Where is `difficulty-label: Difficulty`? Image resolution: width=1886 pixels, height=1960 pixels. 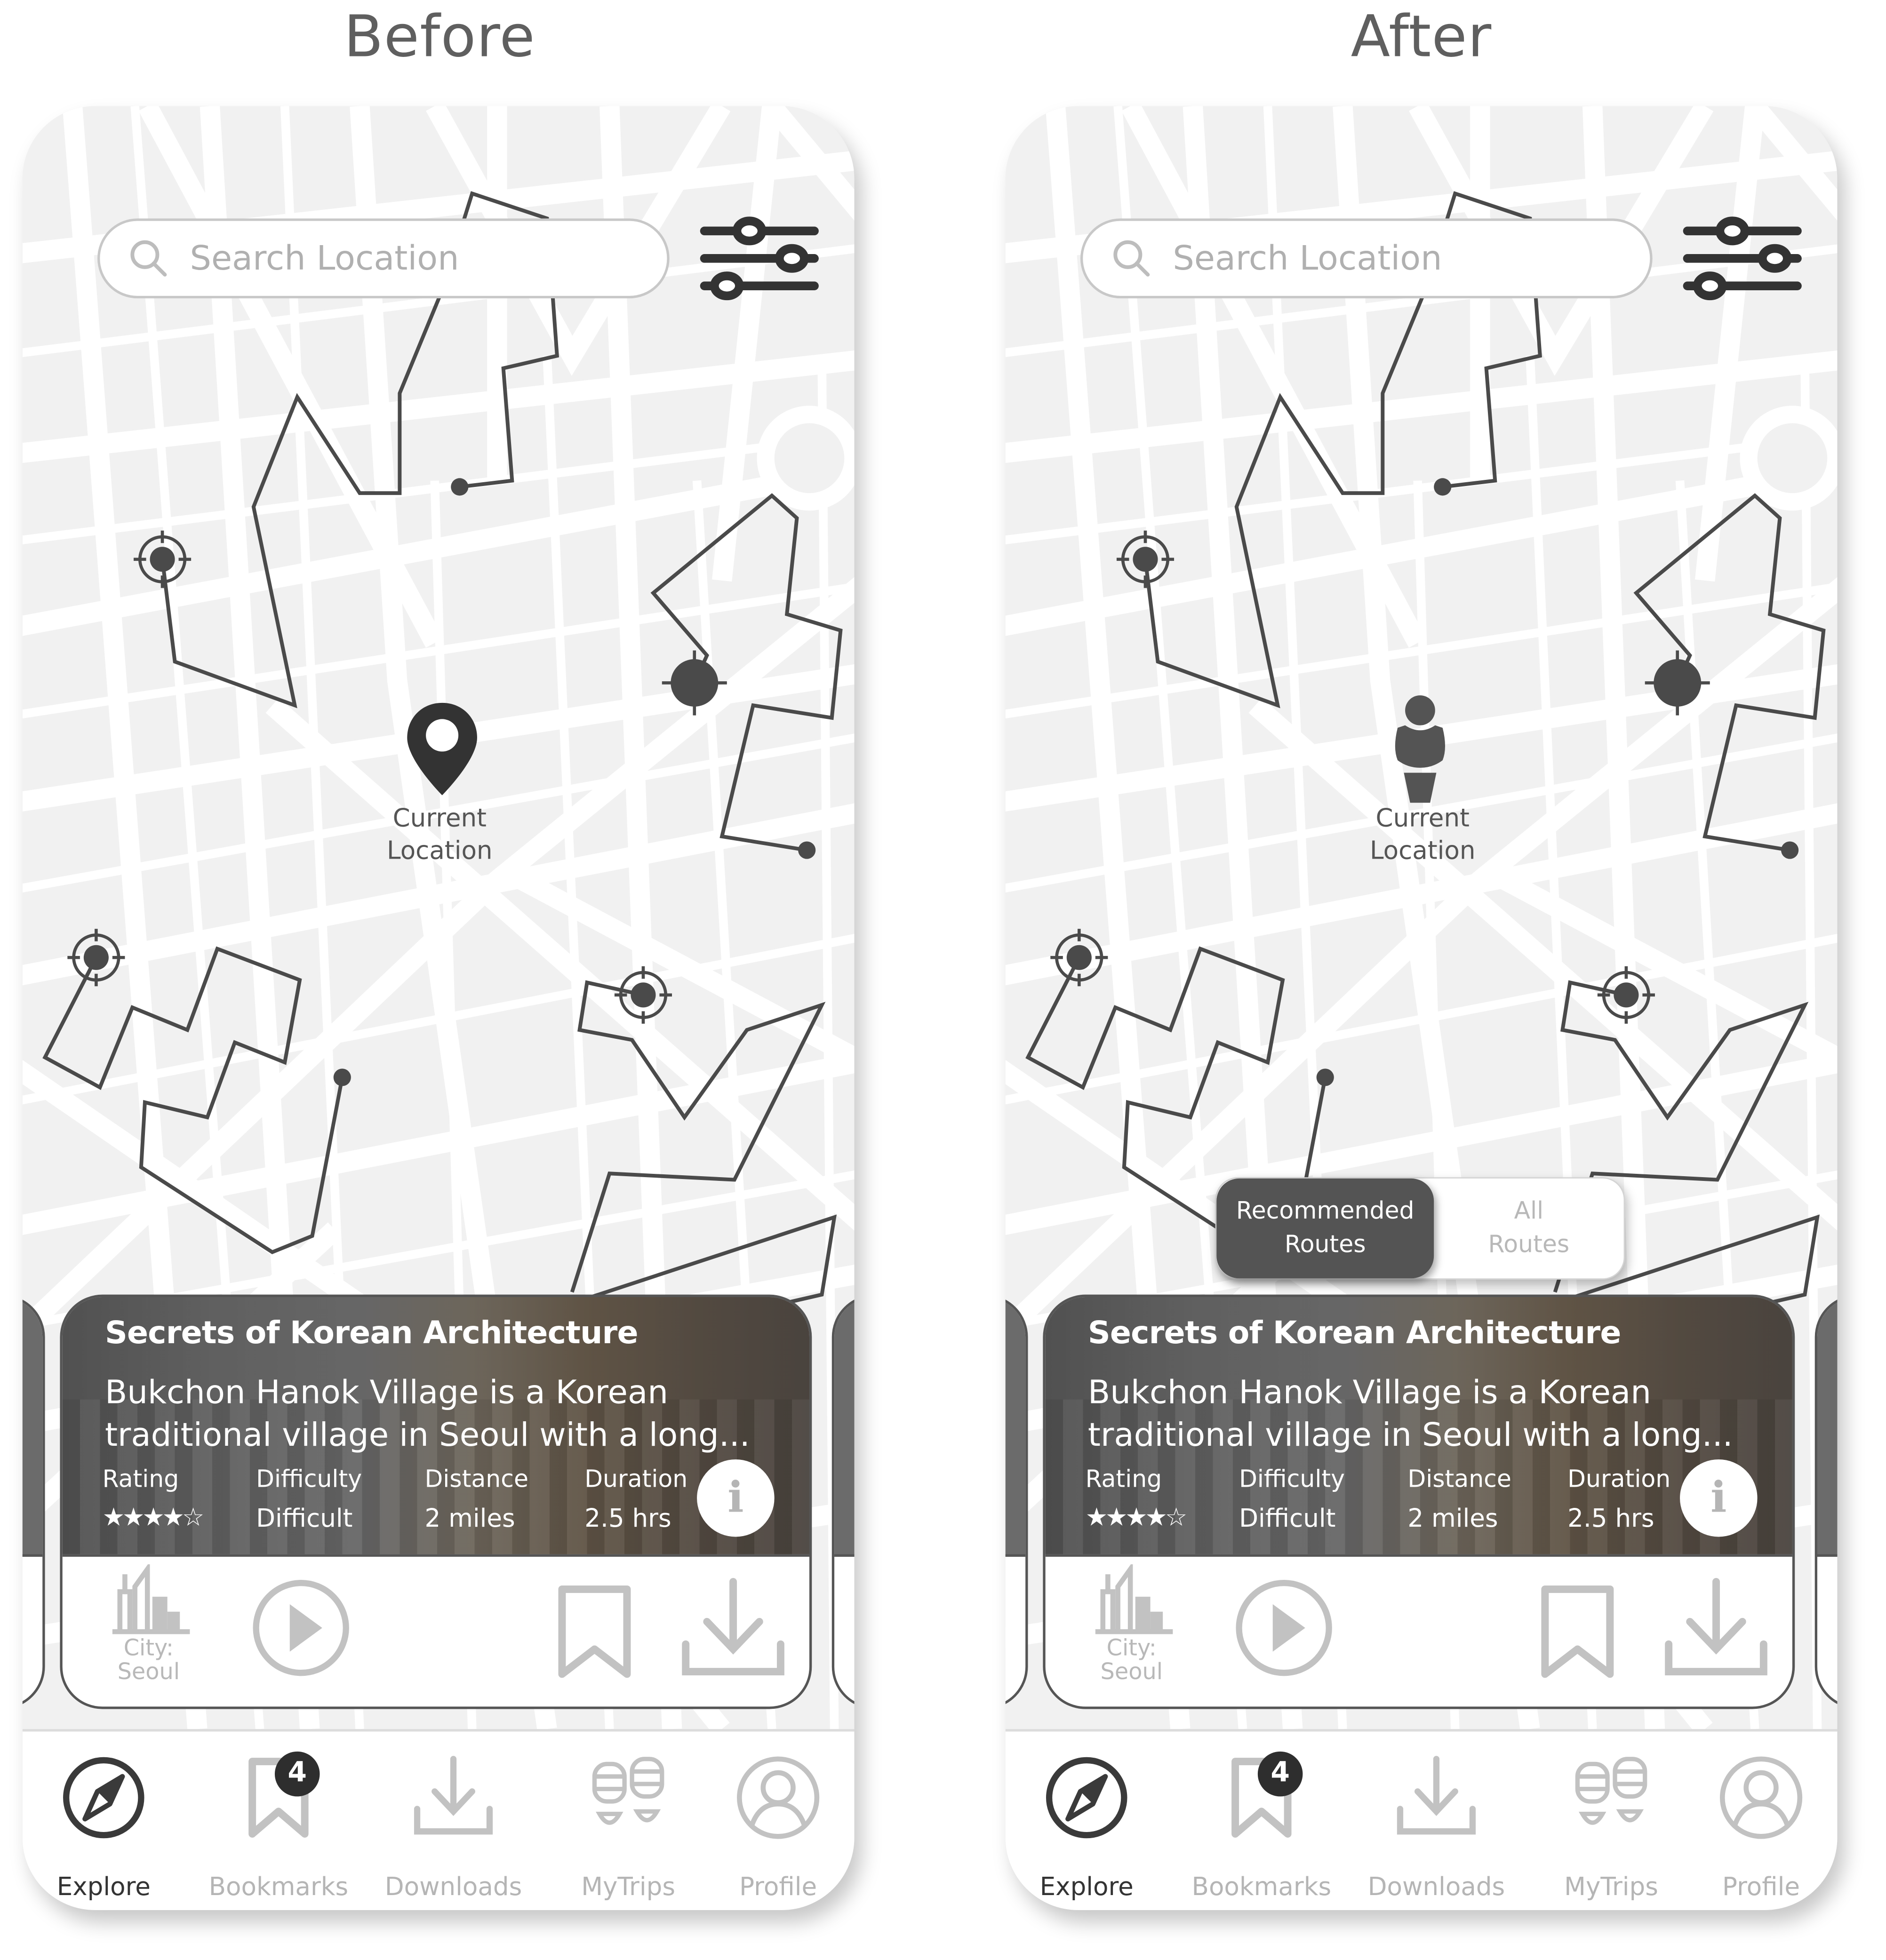
difficulty-label: Difficulty is located at coordinates (309, 1479).